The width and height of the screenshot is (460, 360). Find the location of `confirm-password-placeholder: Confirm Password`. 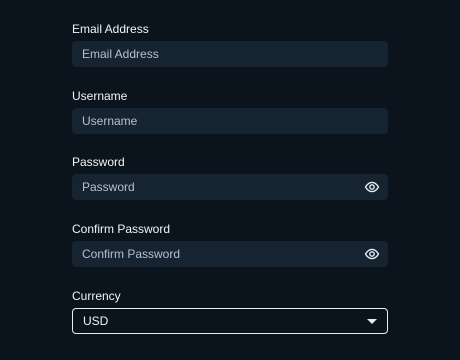

confirm-password-placeholder: Confirm Password is located at coordinates (131, 254).